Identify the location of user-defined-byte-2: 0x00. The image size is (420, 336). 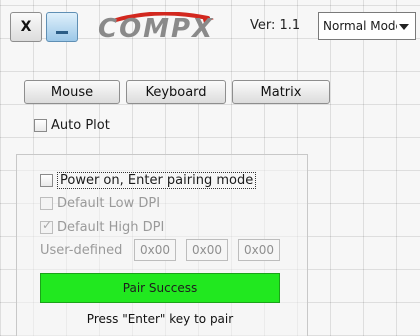
(207, 250).